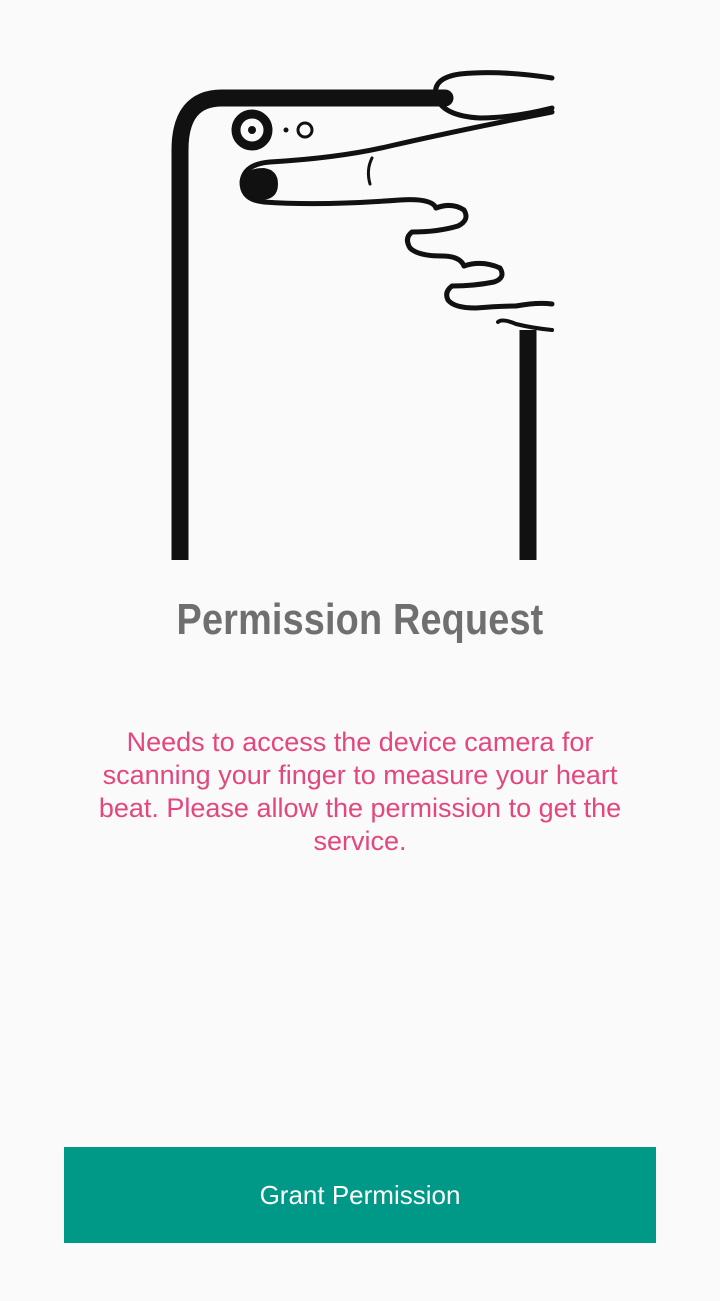 The image size is (720, 1301). What do you see at coordinates (360, 619) in the screenshot?
I see `page-title: Permission Request` at bounding box center [360, 619].